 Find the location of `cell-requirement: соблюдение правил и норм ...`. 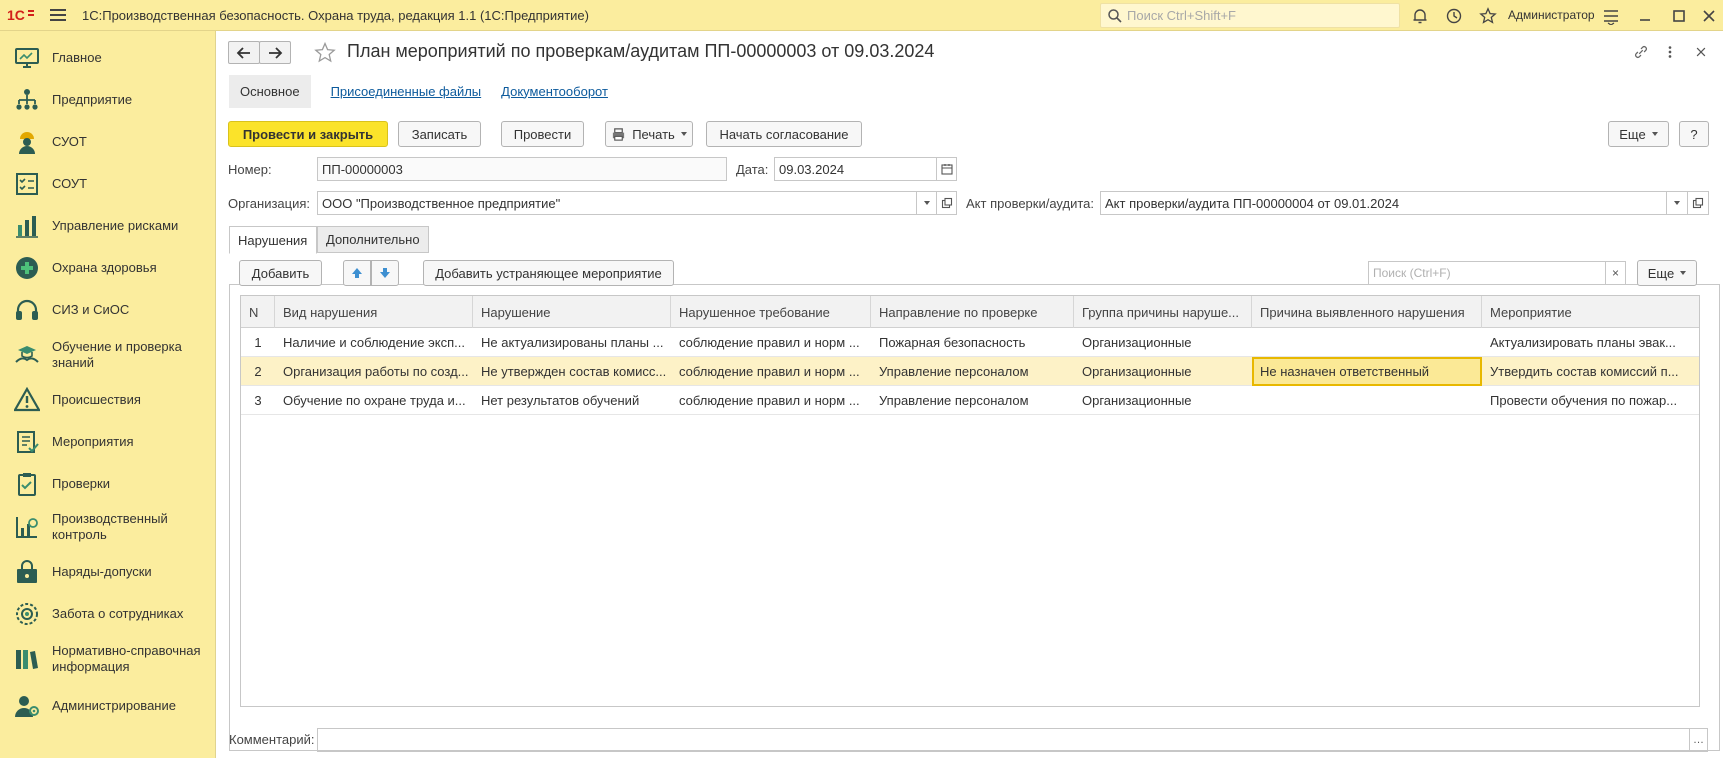

cell-requirement: соблюдение правил и норм ... is located at coordinates (769, 371).